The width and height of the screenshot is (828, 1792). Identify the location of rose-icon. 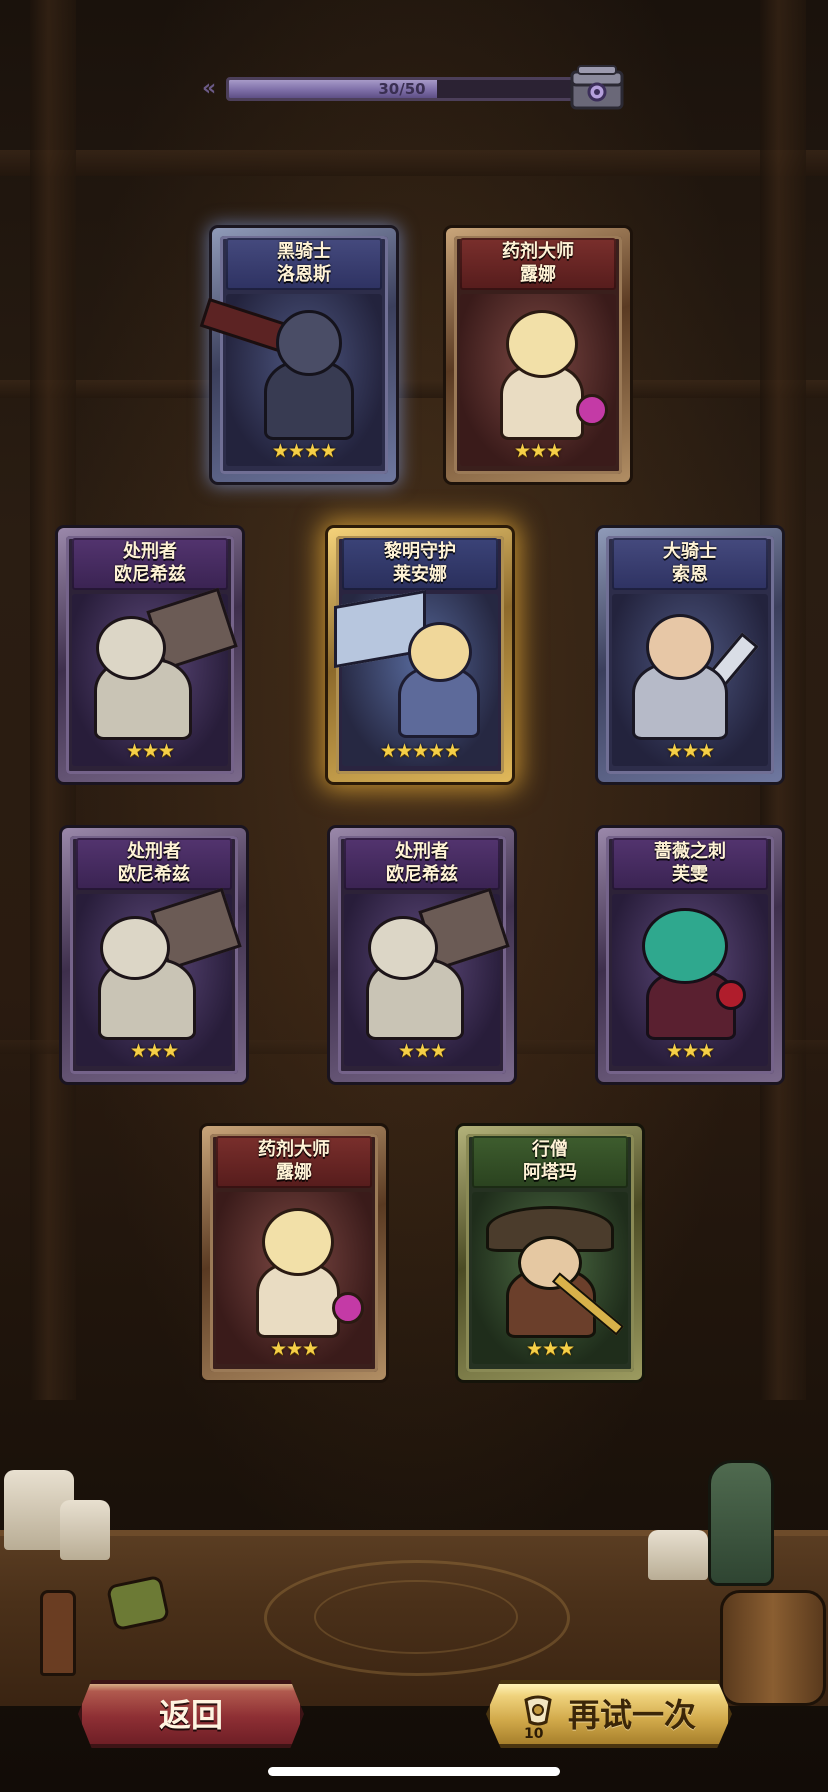
(731, 995).